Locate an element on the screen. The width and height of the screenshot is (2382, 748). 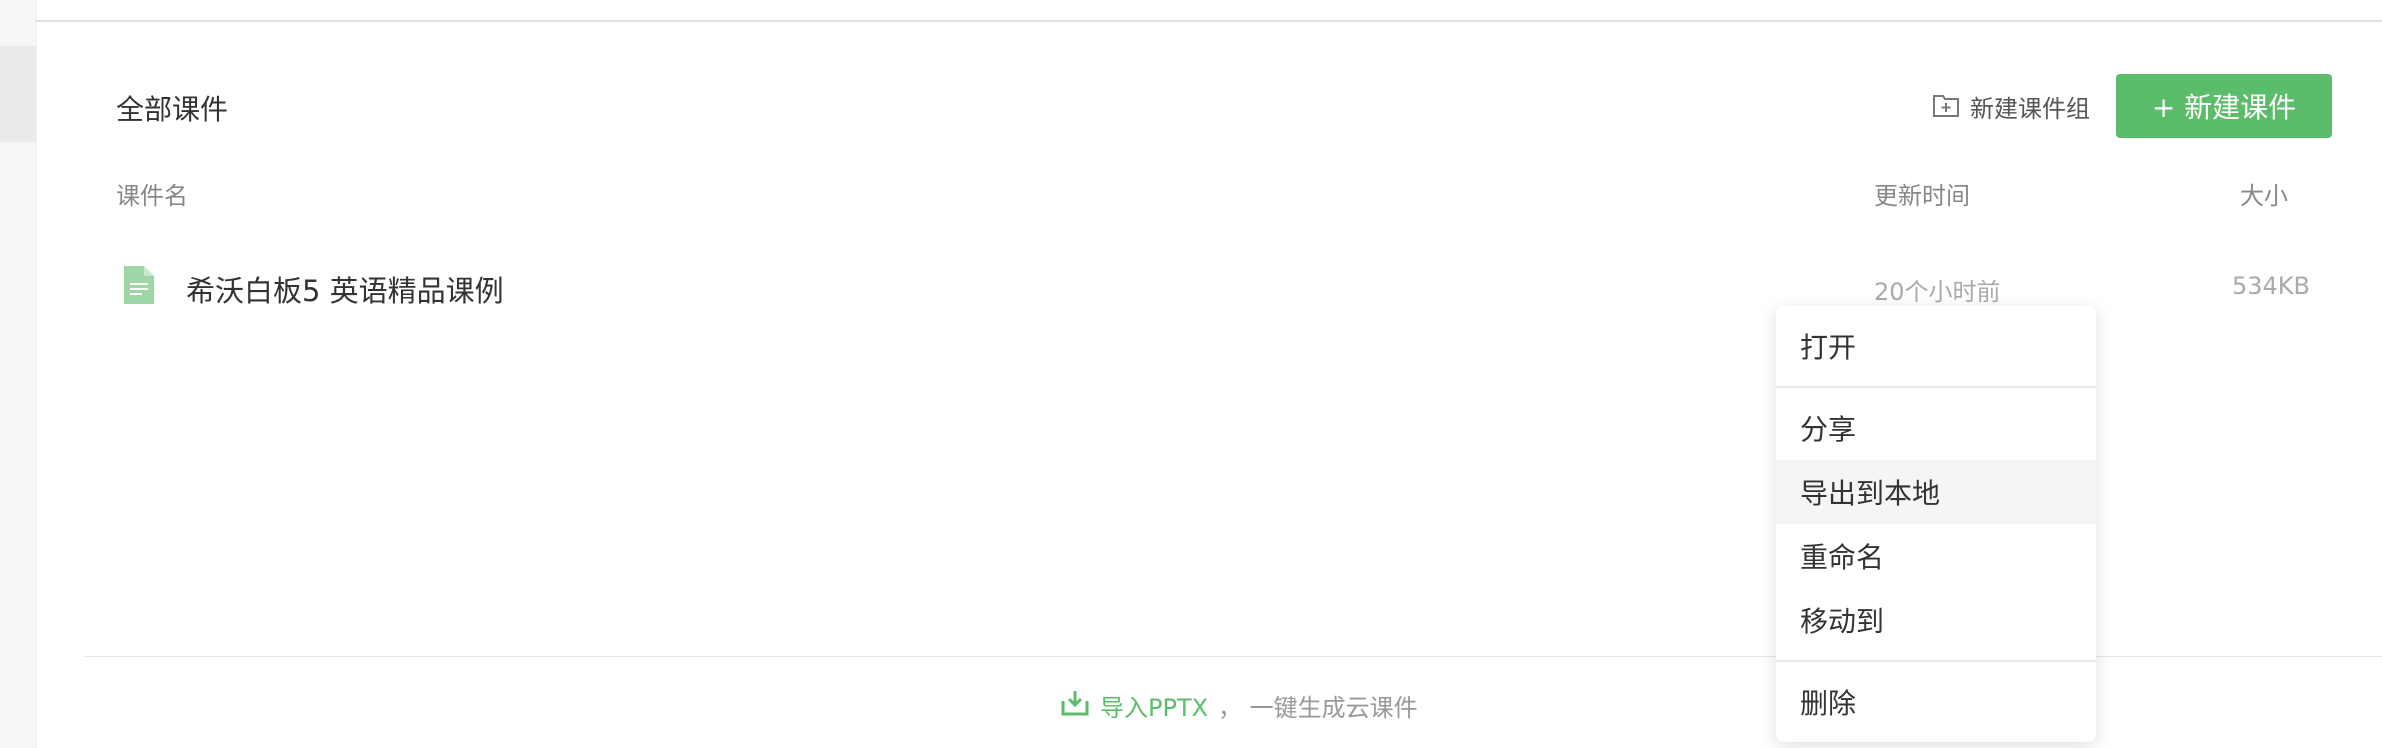
folder-plus-icon is located at coordinates (1946, 106).